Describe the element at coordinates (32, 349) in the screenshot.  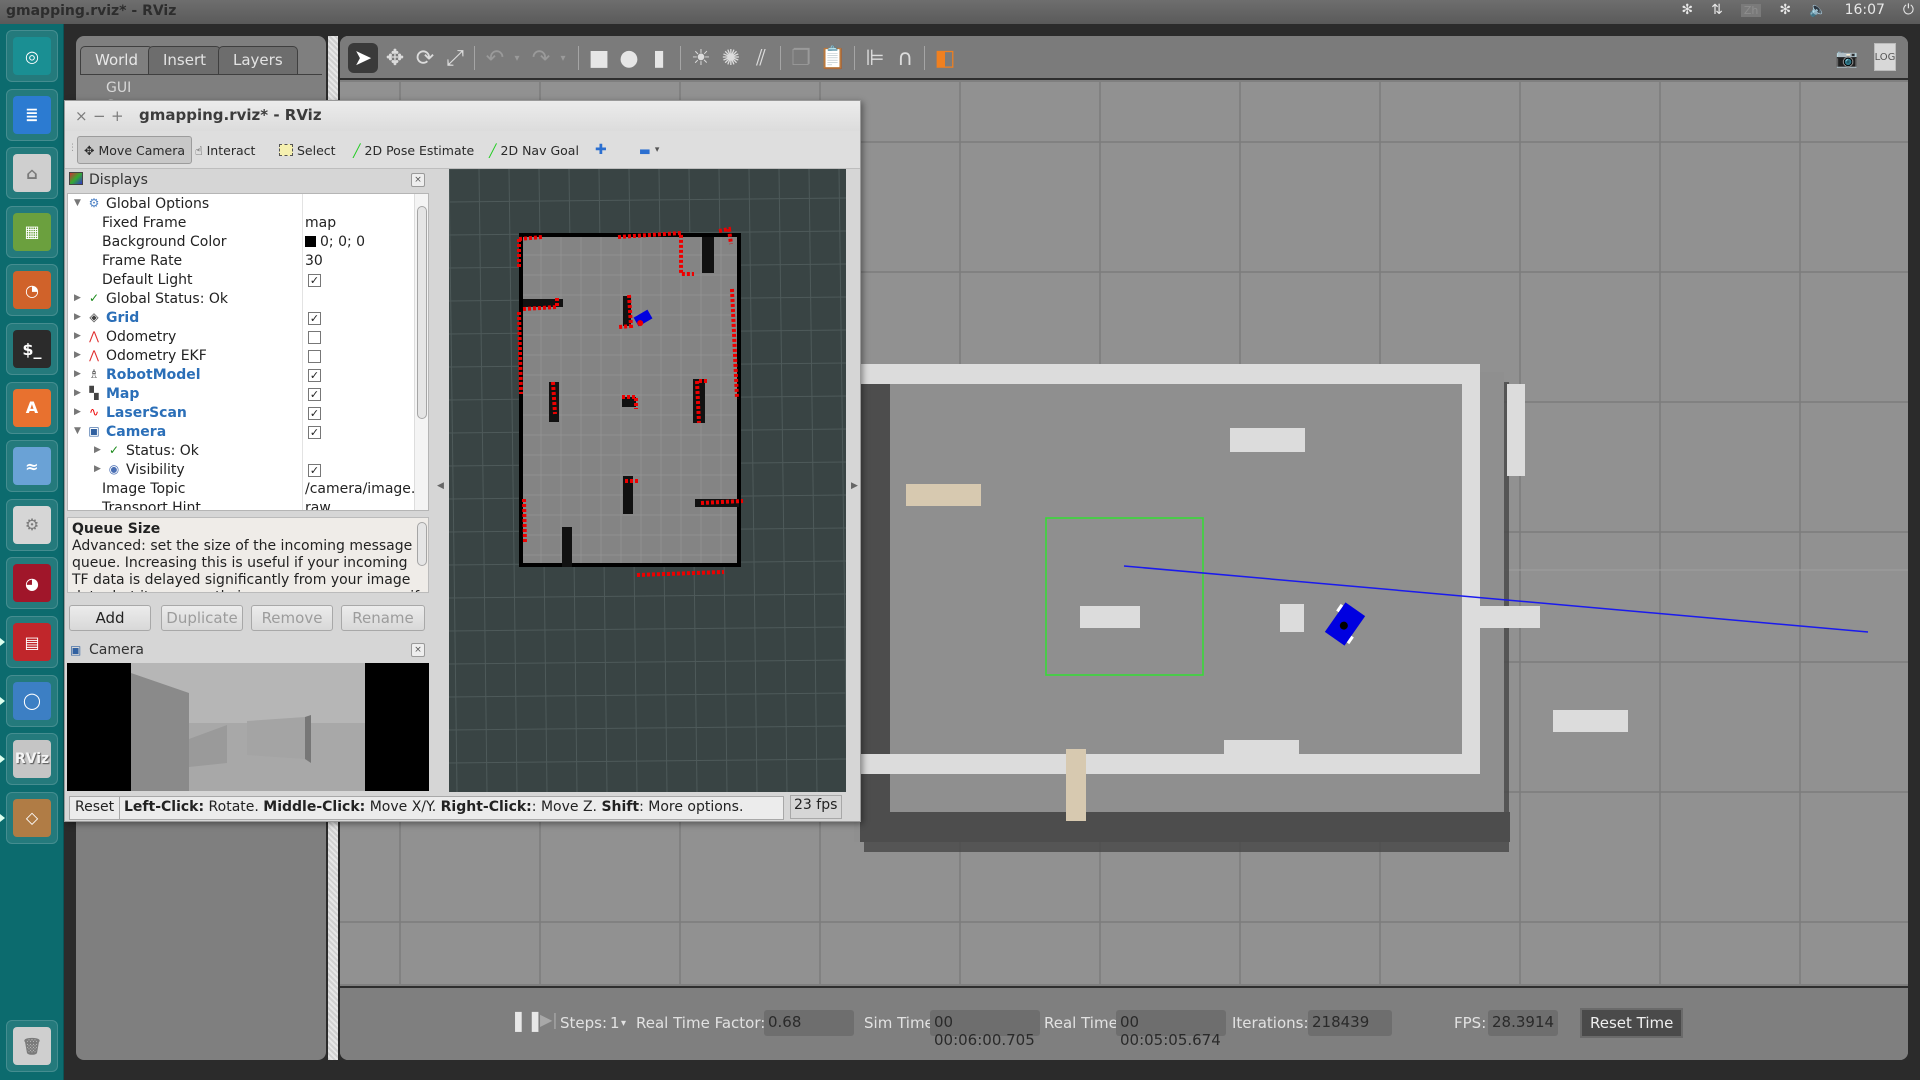
I see `launcher-terminal: $_` at that location.